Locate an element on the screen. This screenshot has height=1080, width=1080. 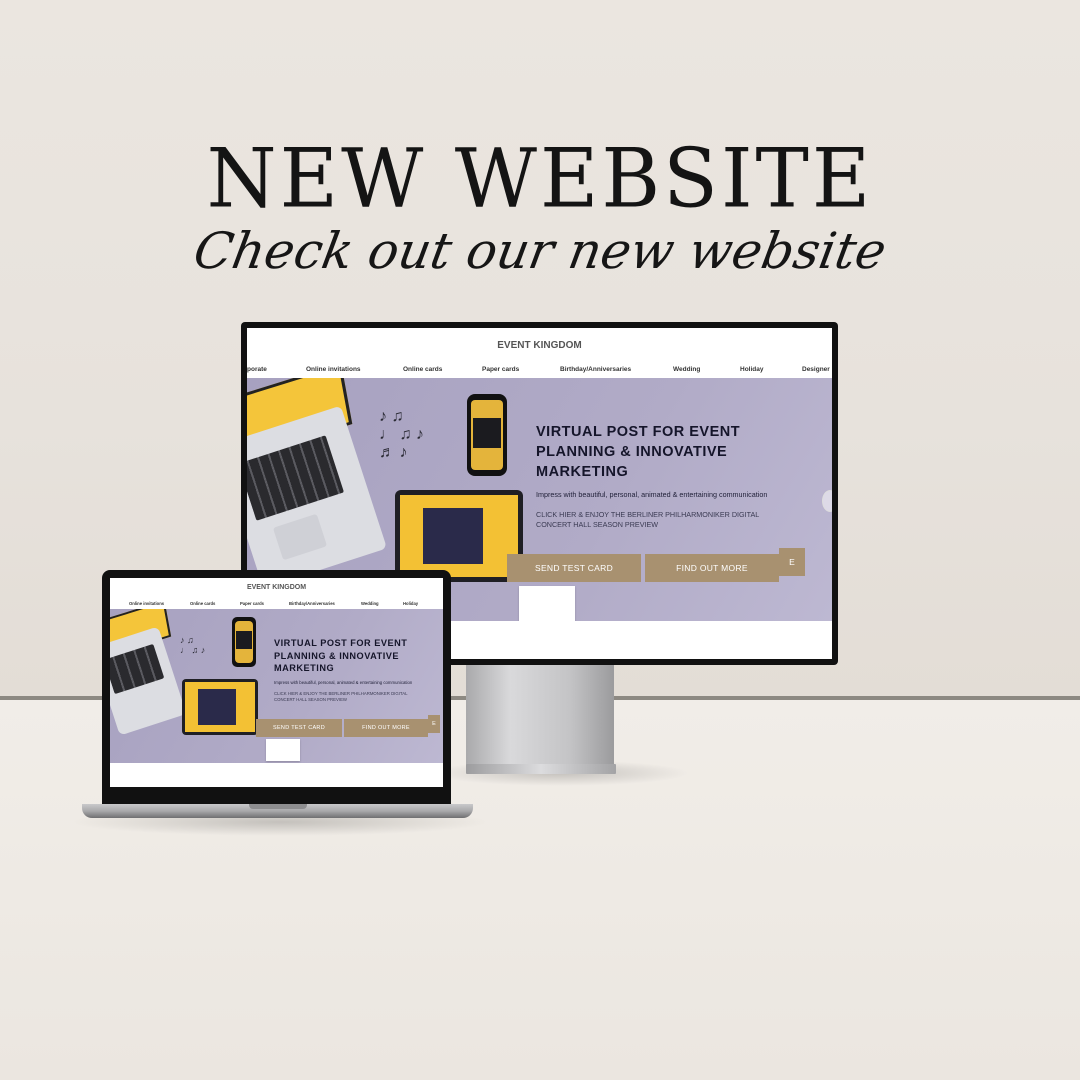
nav-item-online-invitations-small: Online invitations is located at coordinates (146, 603).